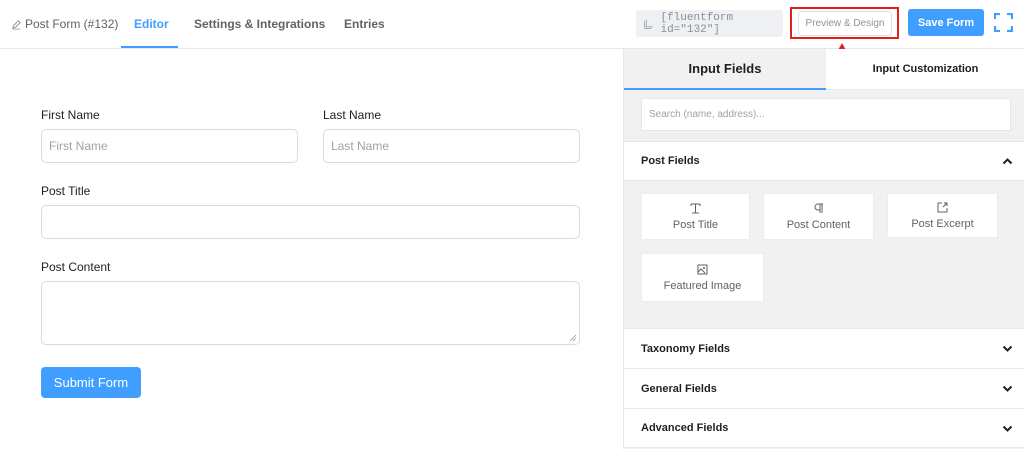 The width and height of the screenshot is (1024, 449). What do you see at coordinates (702, 286) in the screenshot?
I see `field-card-label: Featured Image` at bounding box center [702, 286].